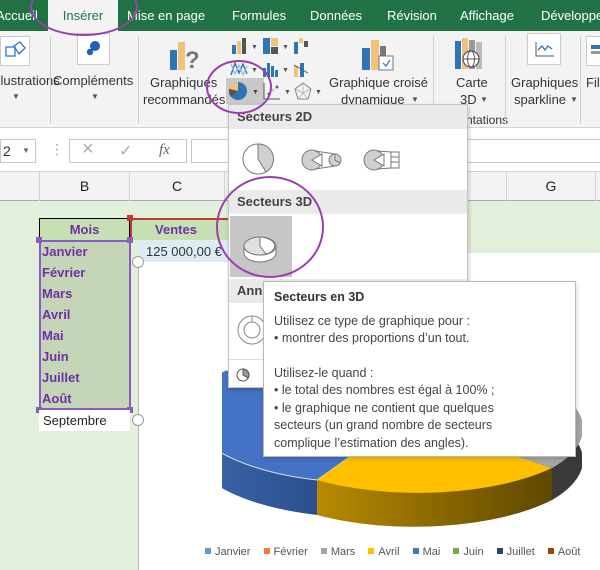  What do you see at coordinates (303, 70) in the screenshot?
I see `combo-chart-button` at bounding box center [303, 70].